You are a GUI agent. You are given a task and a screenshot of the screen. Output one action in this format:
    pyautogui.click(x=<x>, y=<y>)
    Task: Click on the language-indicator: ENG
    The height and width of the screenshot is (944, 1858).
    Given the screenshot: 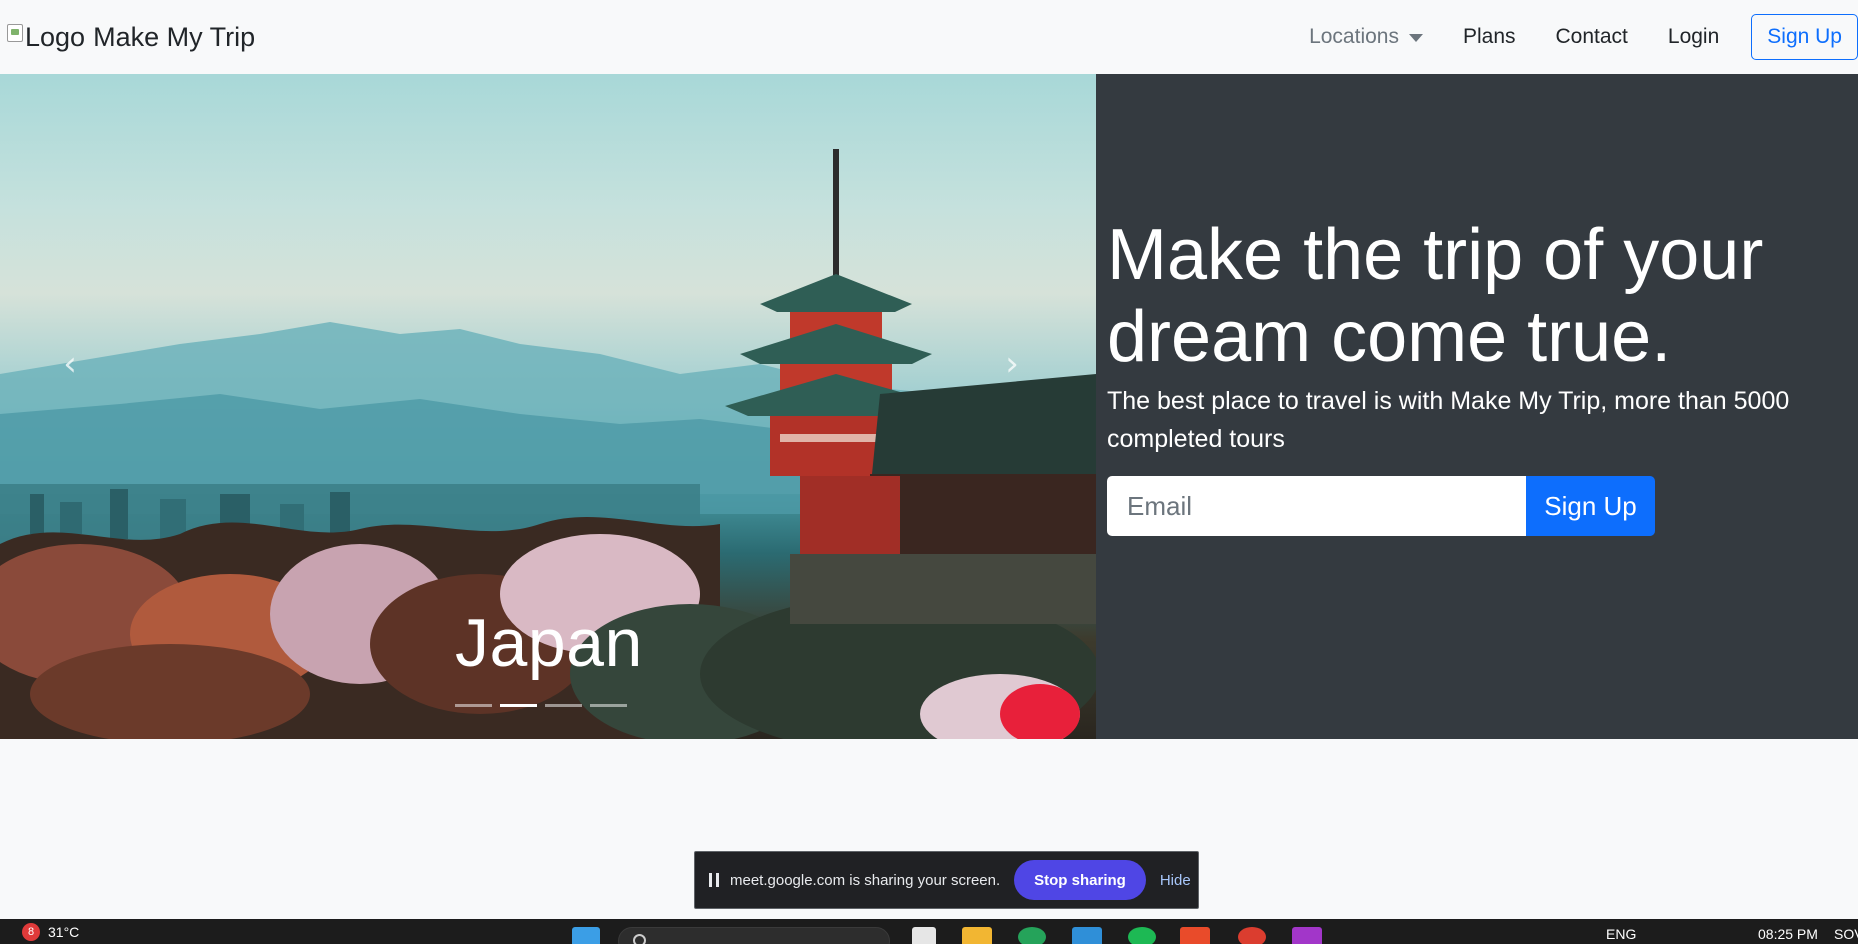 What is the action you would take?
    pyautogui.click(x=1621, y=934)
    